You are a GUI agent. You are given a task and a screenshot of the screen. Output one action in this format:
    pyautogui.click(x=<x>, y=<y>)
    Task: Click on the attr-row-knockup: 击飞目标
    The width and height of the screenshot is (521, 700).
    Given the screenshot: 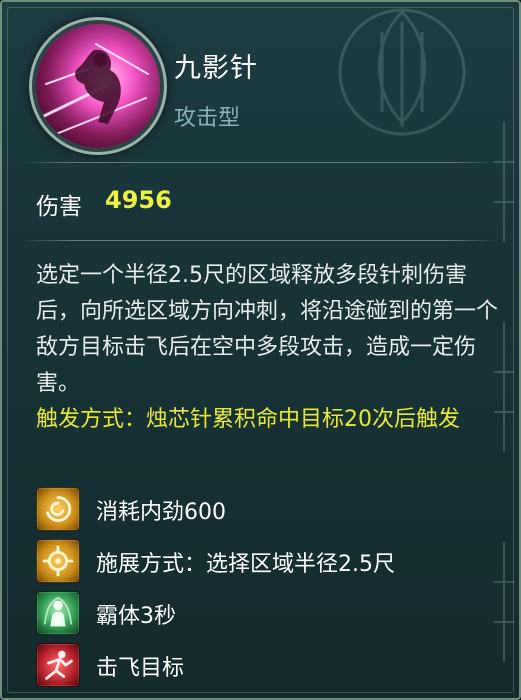 What is the action you would take?
    pyautogui.click(x=271, y=665)
    